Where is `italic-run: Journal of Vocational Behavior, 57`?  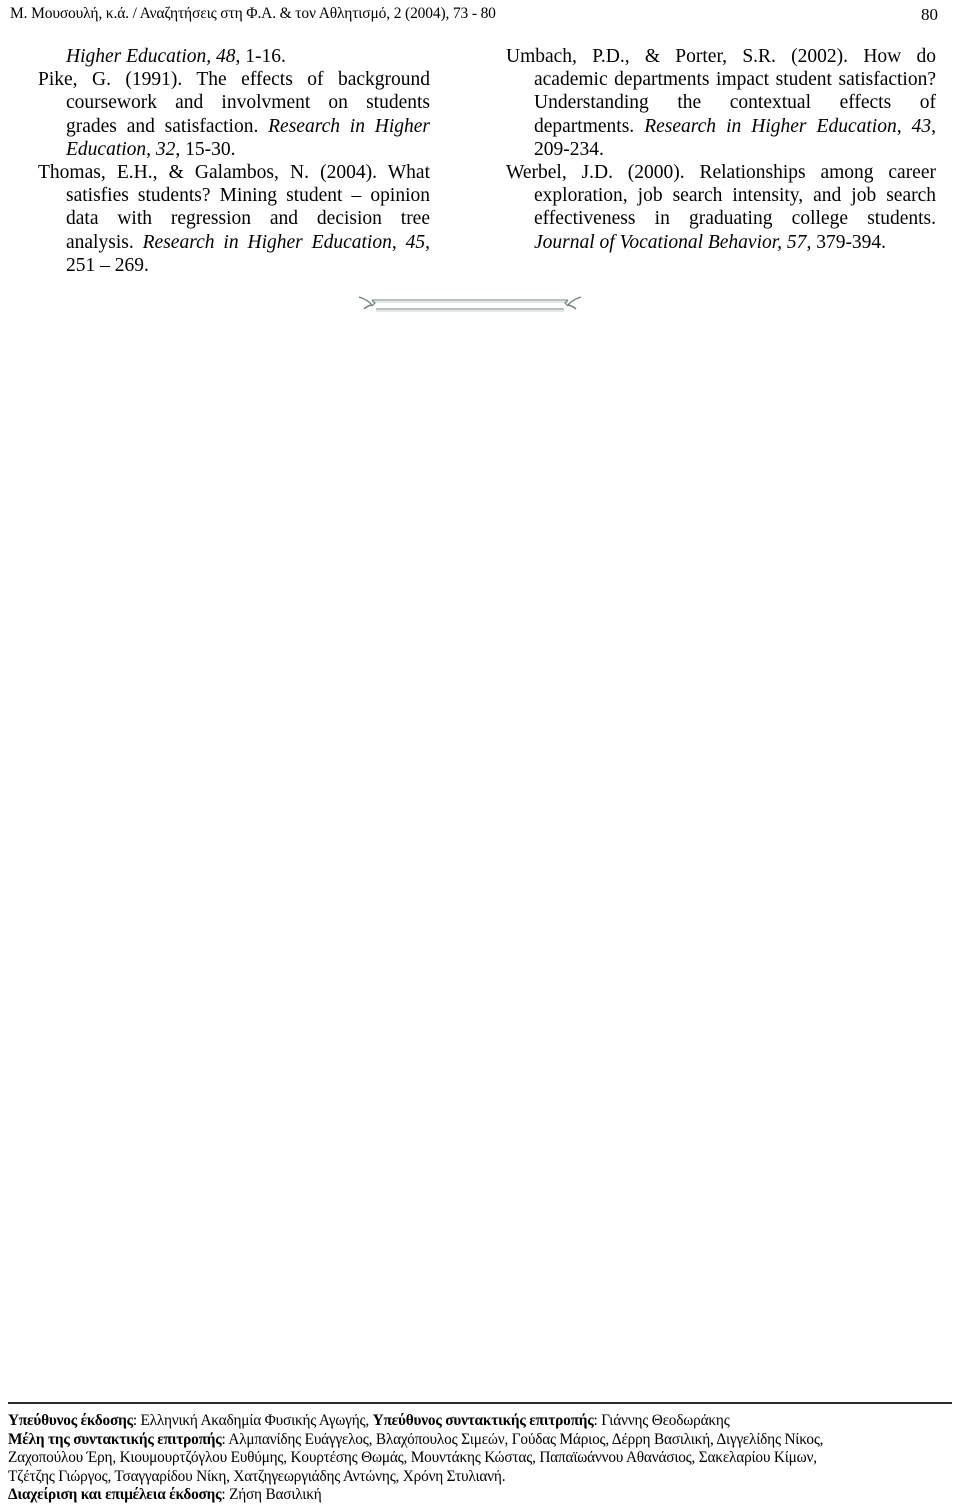 italic-run: Journal of Vocational Behavior, 57 is located at coordinates (670, 242).